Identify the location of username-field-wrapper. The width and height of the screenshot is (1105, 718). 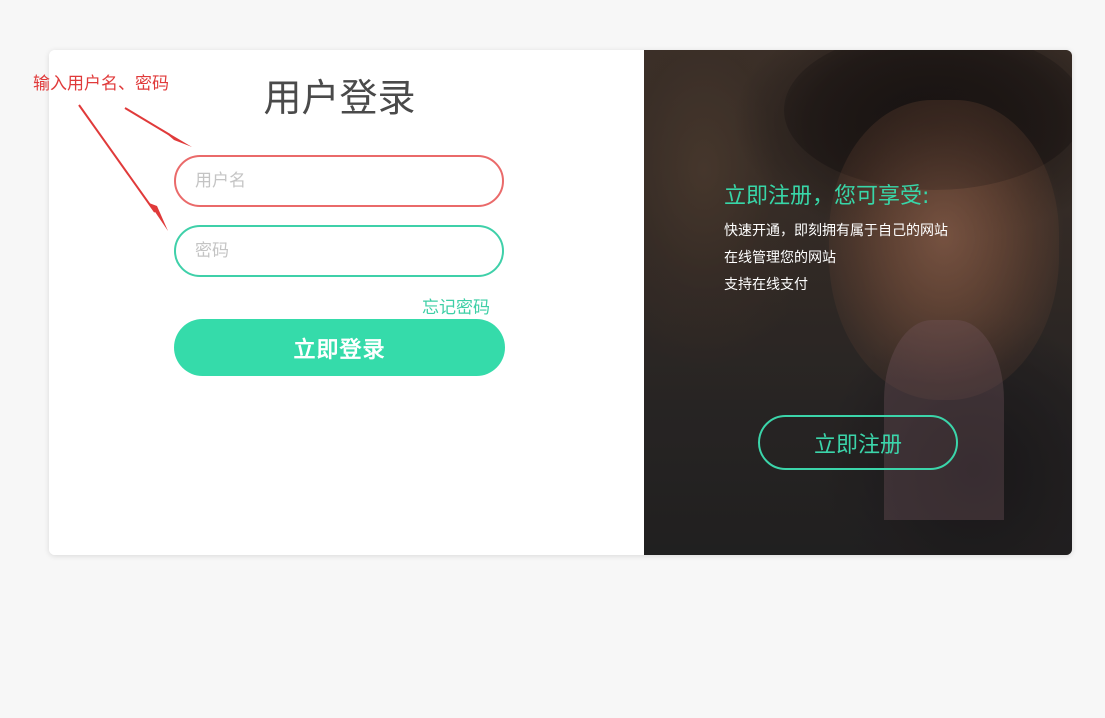
(339, 181).